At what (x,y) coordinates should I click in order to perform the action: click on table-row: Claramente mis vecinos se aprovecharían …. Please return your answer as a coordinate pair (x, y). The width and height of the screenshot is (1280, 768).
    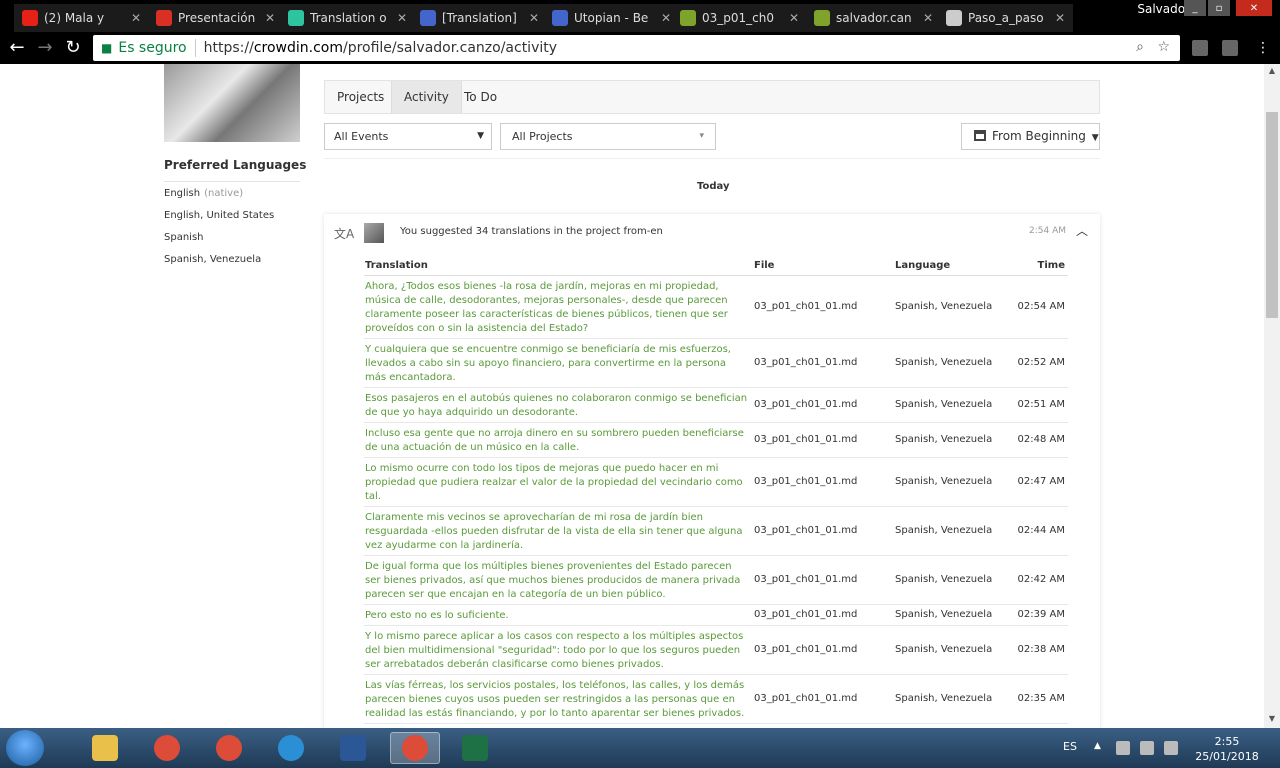
    Looking at the image, I should click on (716, 531).